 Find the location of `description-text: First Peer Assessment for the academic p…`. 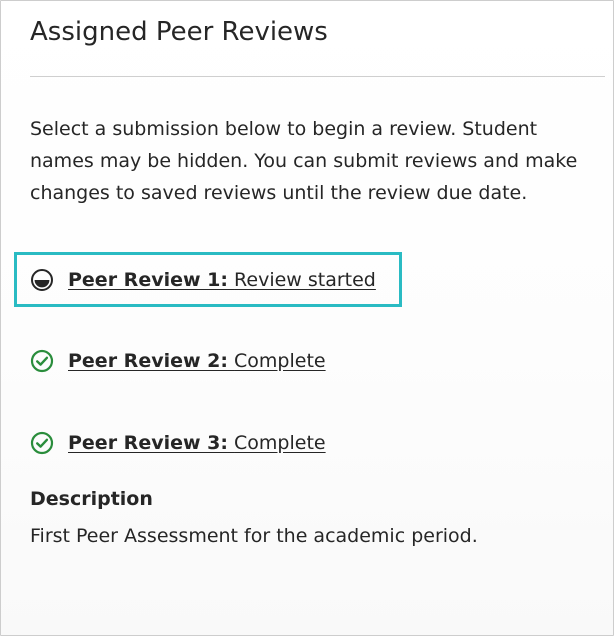

description-text: First Peer Assessment for the academic p… is located at coordinates (254, 536).